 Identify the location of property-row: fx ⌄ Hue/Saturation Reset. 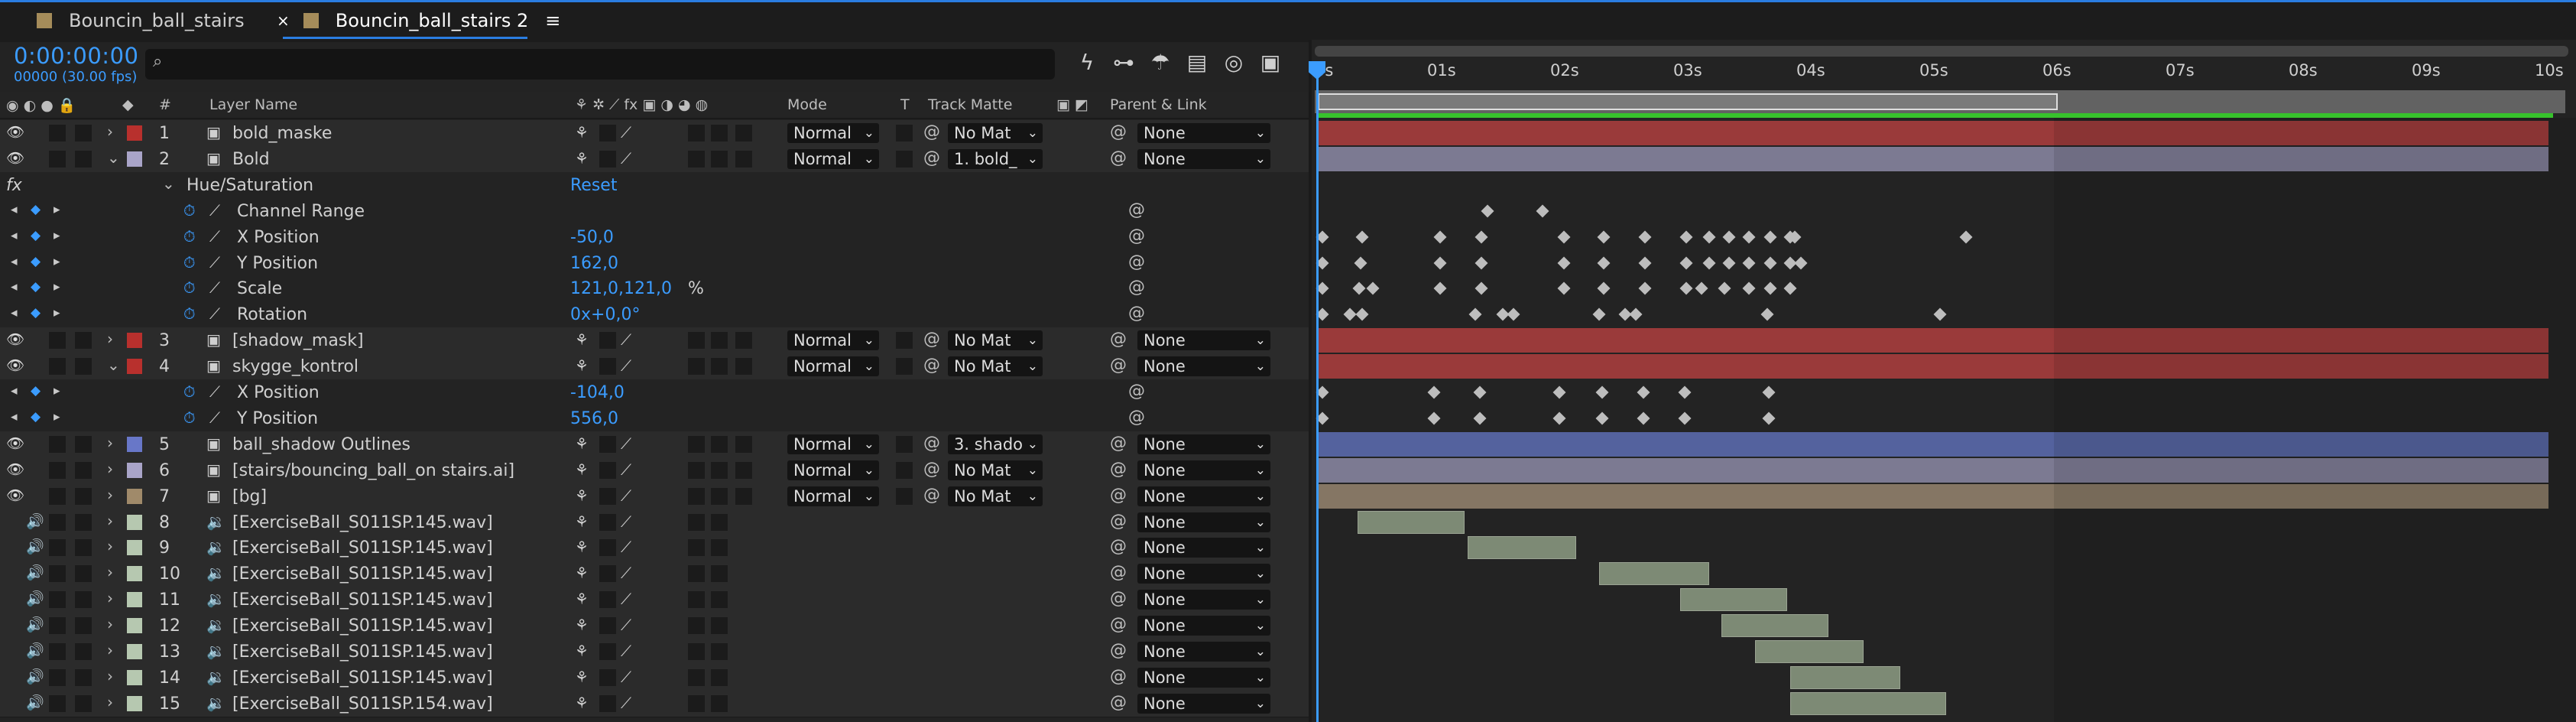
(654, 185).